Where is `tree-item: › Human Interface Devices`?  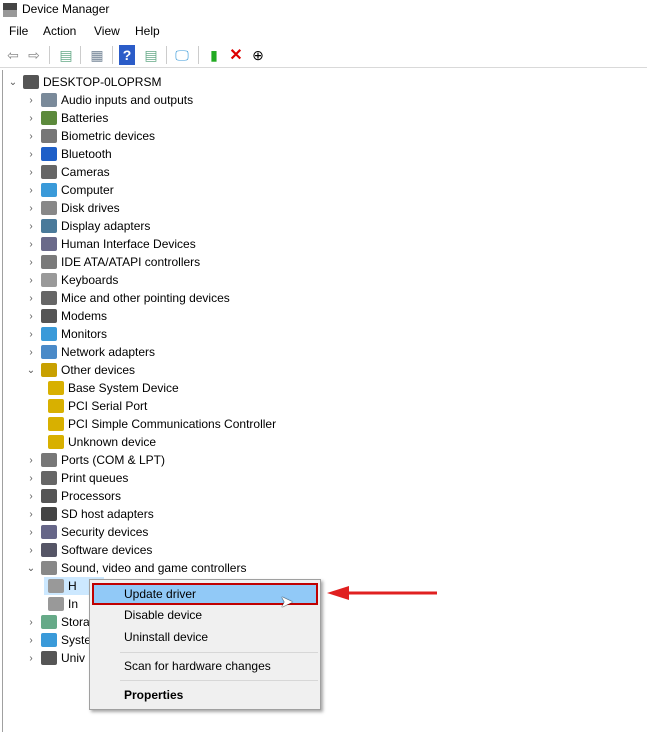
tree-item: › Human Interface Devices is located at coordinates (110, 244).